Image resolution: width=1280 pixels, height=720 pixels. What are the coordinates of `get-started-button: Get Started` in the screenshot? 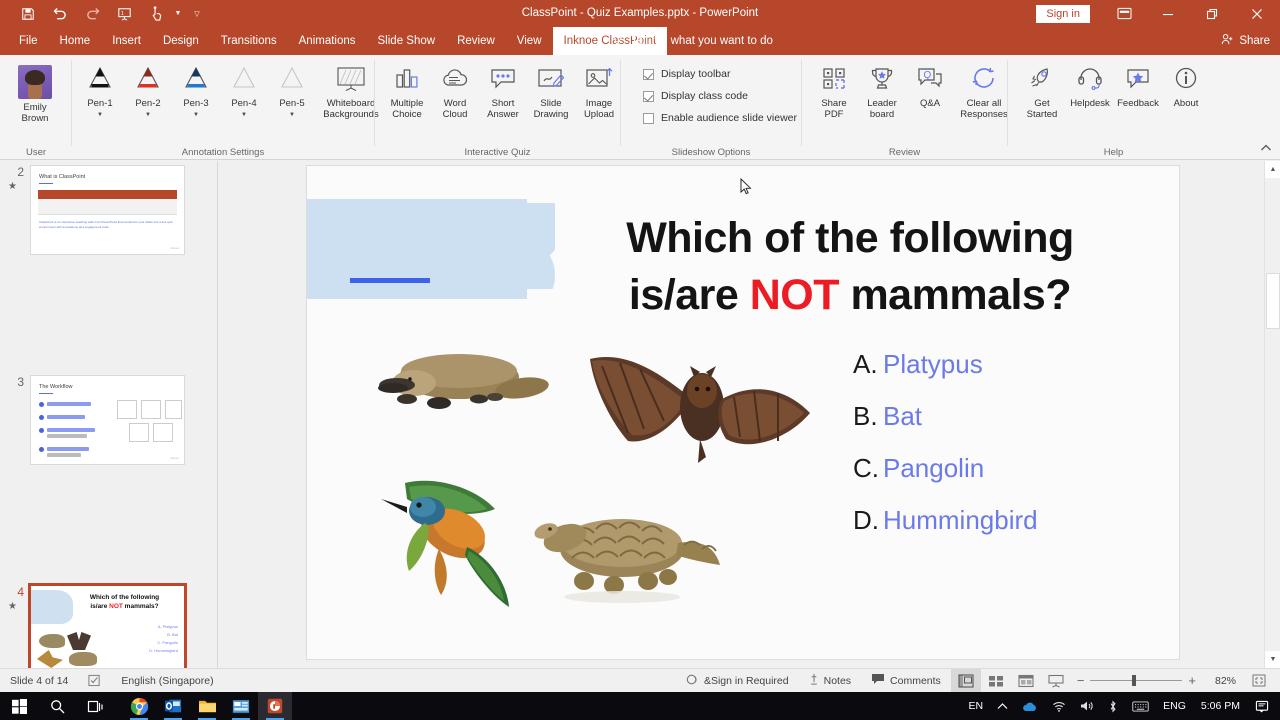 It's located at (1042, 89).